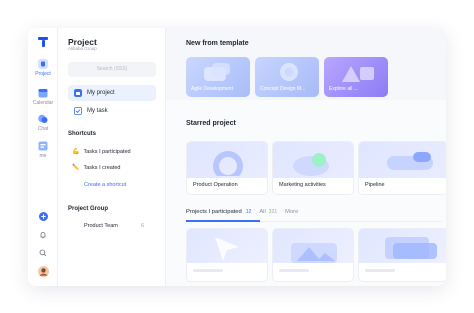 The height and width of the screenshot is (313, 474). I want to click on avatar, so click(43, 271).